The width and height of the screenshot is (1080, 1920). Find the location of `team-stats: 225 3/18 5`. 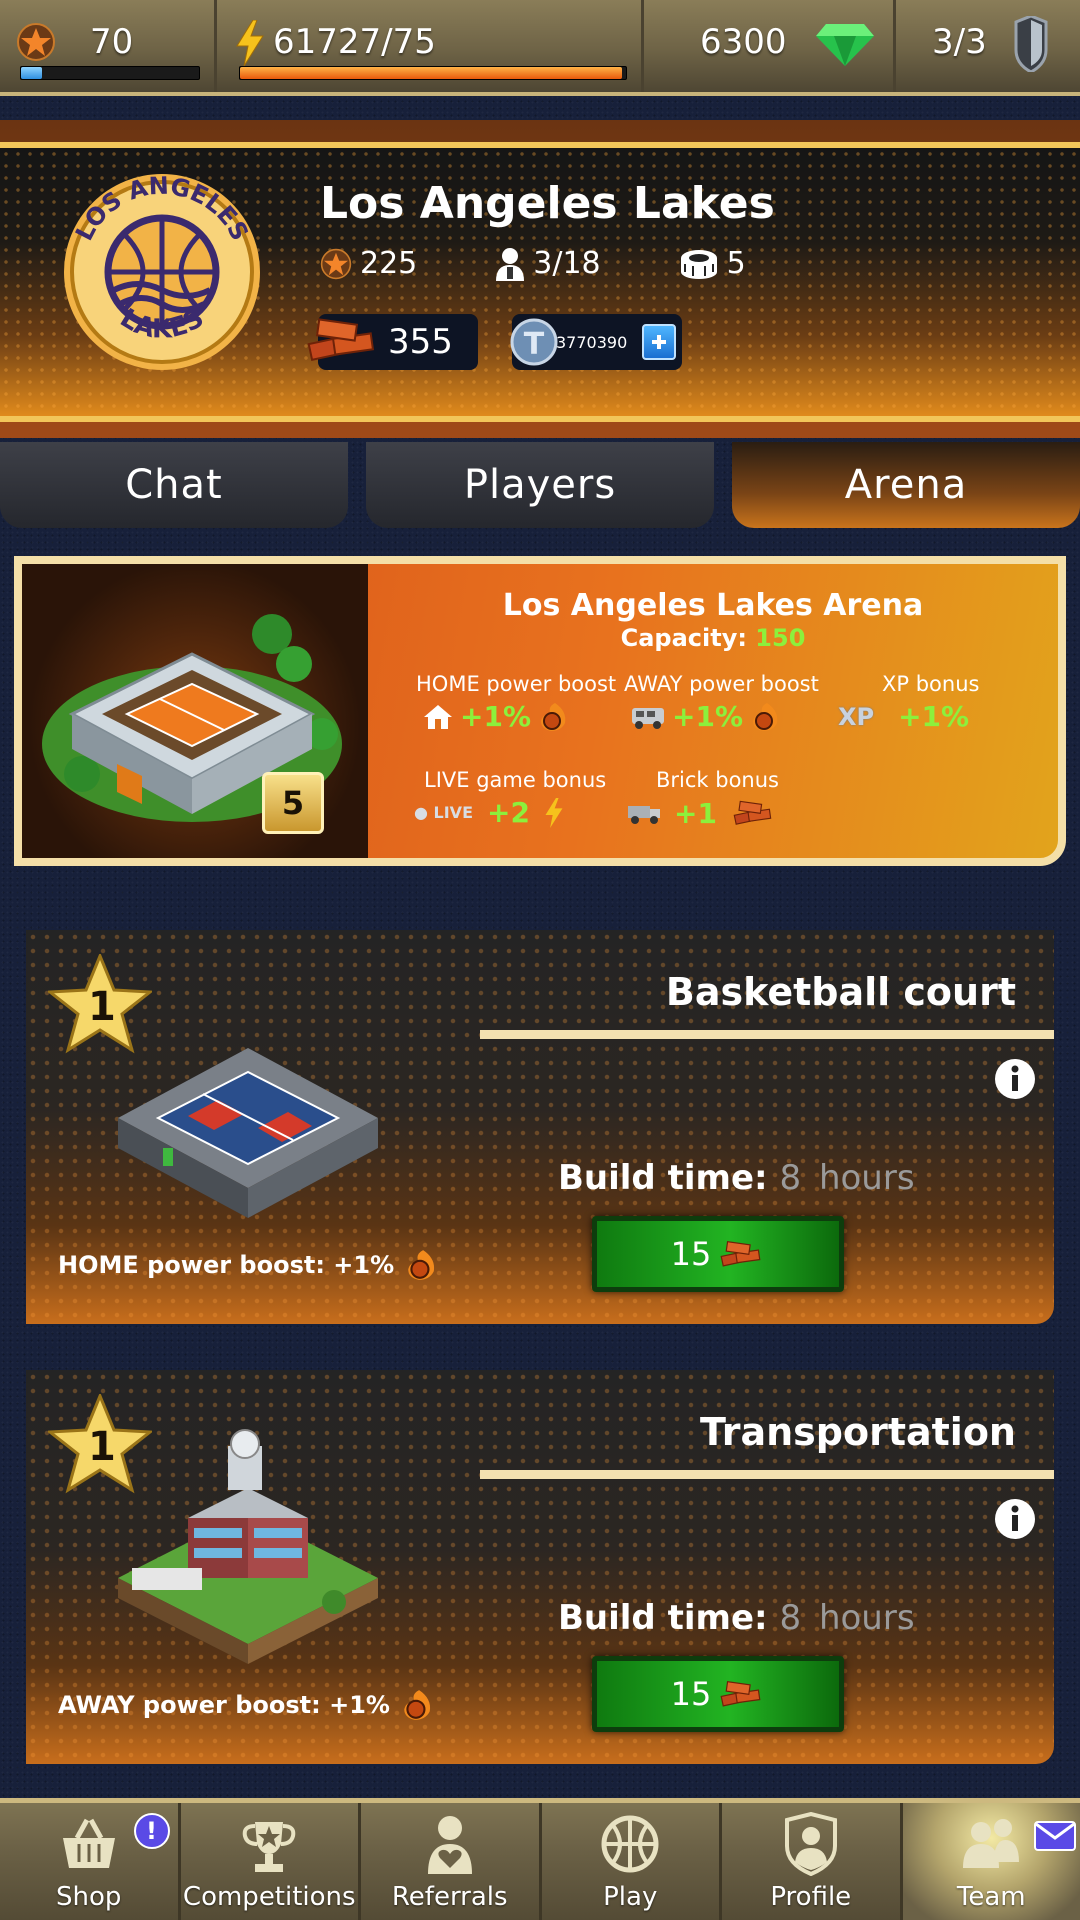

team-stats: 225 3/18 5 is located at coordinates (533, 263).